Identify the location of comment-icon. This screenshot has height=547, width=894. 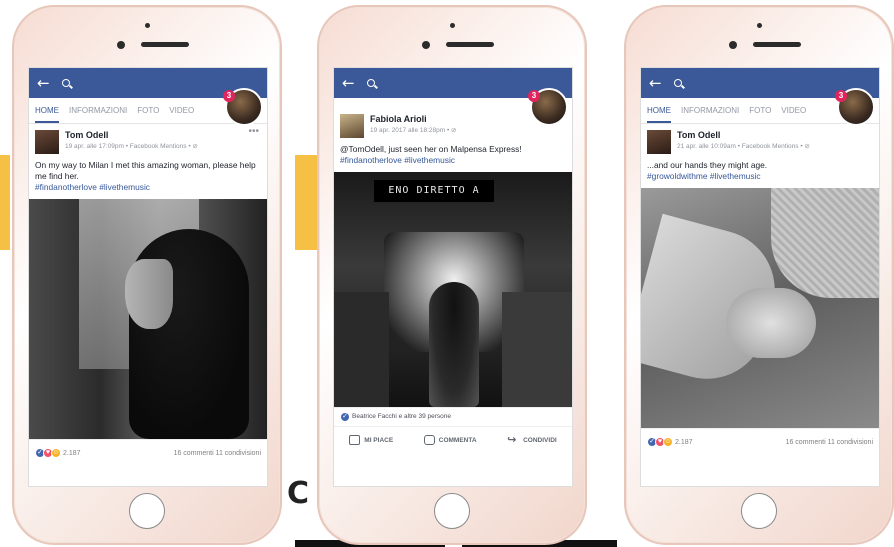
(429, 440).